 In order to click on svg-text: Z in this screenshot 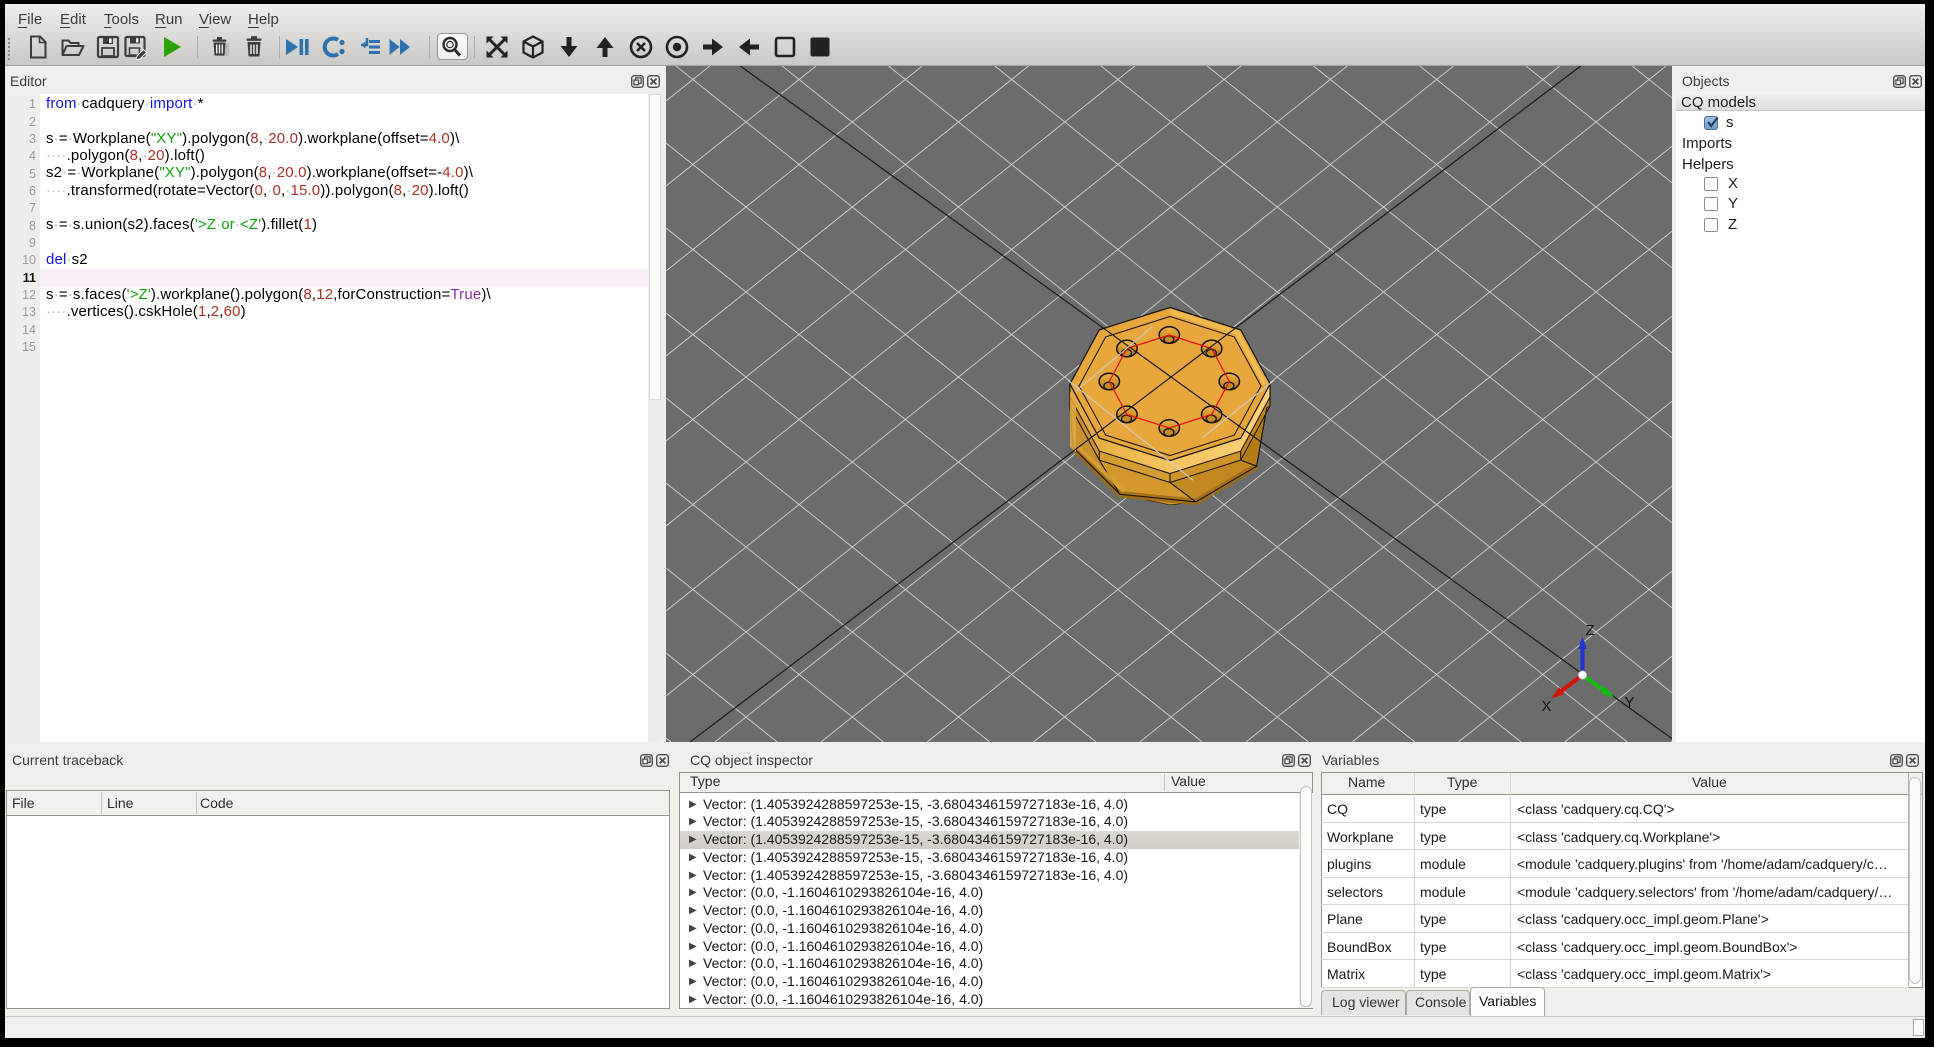, I will do `click(1590, 630)`.